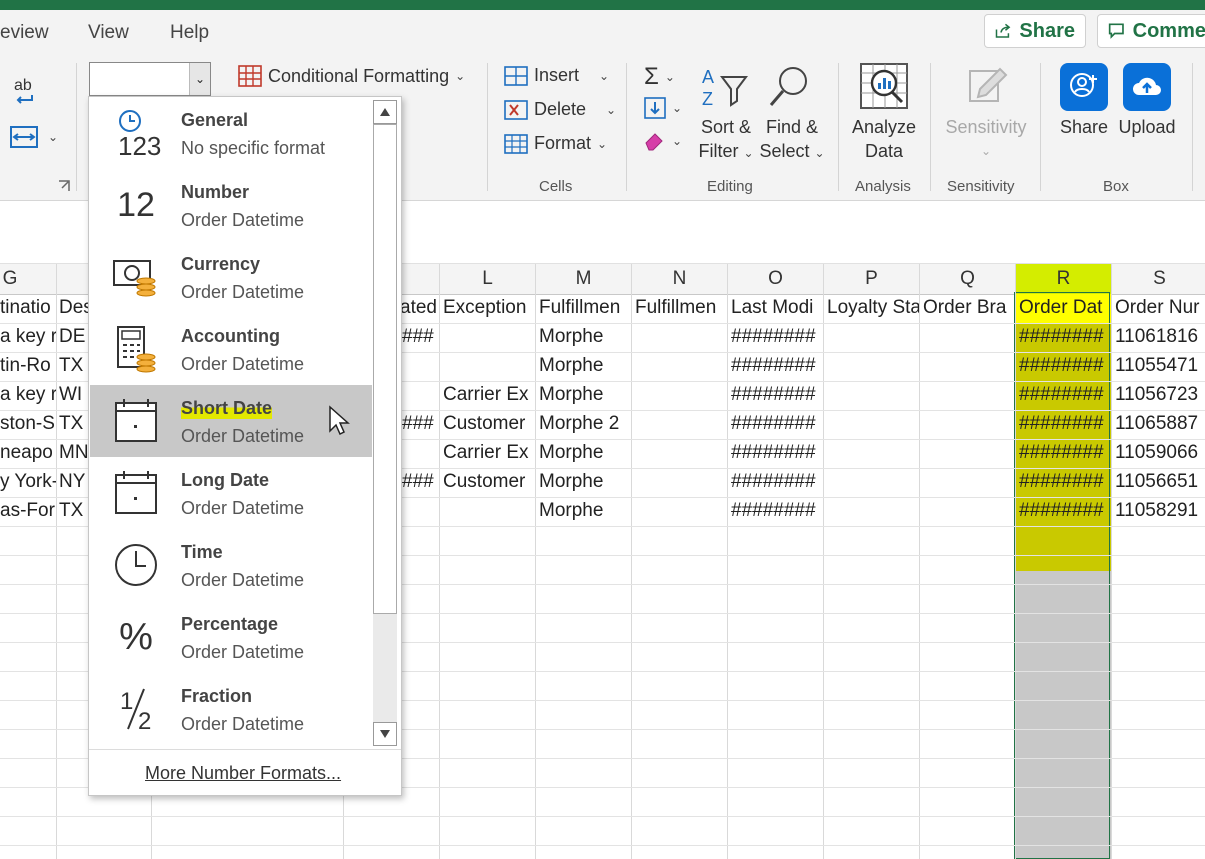 Image resolution: width=1205 pixels, height=859 pixels. I want to click on number-format-combobox: ⌄, so click(150, 79).